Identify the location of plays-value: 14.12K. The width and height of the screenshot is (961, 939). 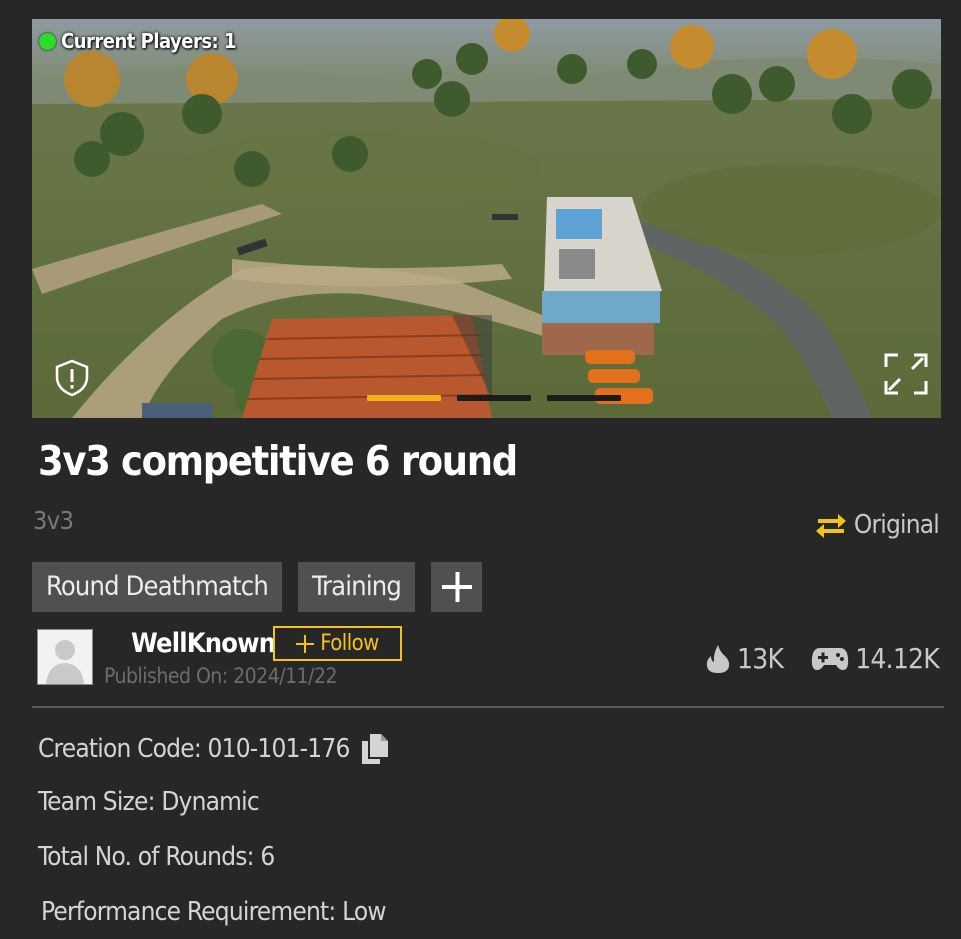
(897, 658).